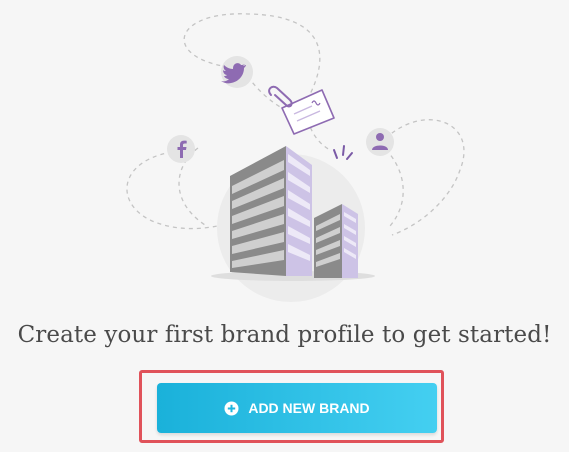  What do you see at coordinates (336, 241) in the screenshot?
I see `small-building-icon` at bounding box center [336, 241].